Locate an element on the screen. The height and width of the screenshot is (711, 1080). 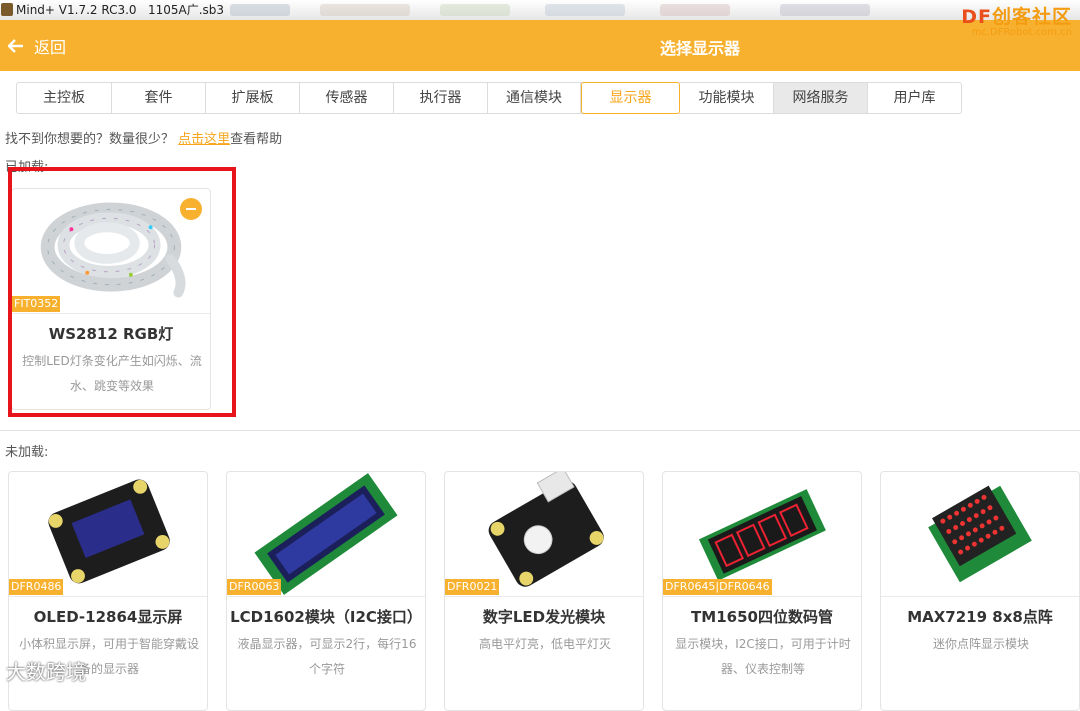
extension-description: 显示模块，I2C接口，可用于计时器、仪表控制等 is located at coordinates (763, 656).